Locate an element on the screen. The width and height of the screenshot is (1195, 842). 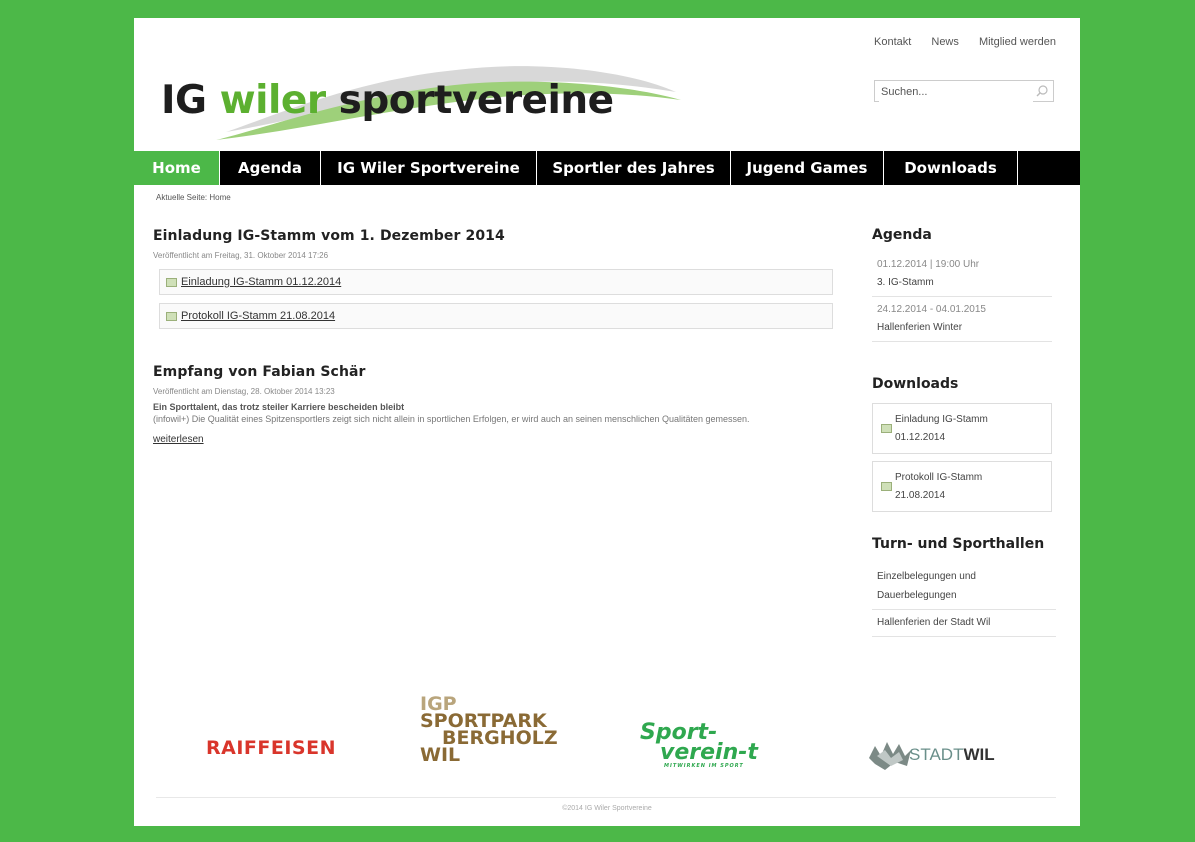
nav-home: Home is located at coordinates (177, 168).